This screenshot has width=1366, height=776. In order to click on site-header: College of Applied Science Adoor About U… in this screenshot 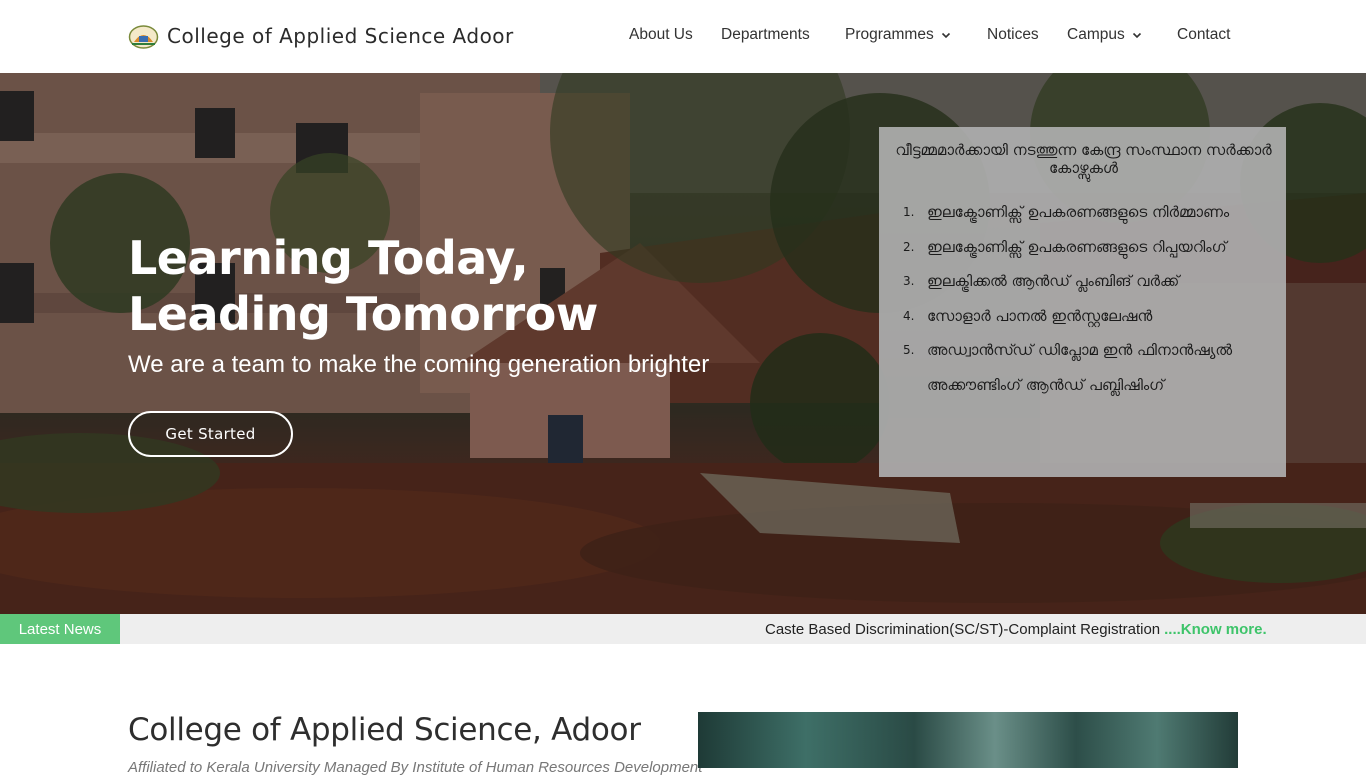, I will do `click(683, 36)`.